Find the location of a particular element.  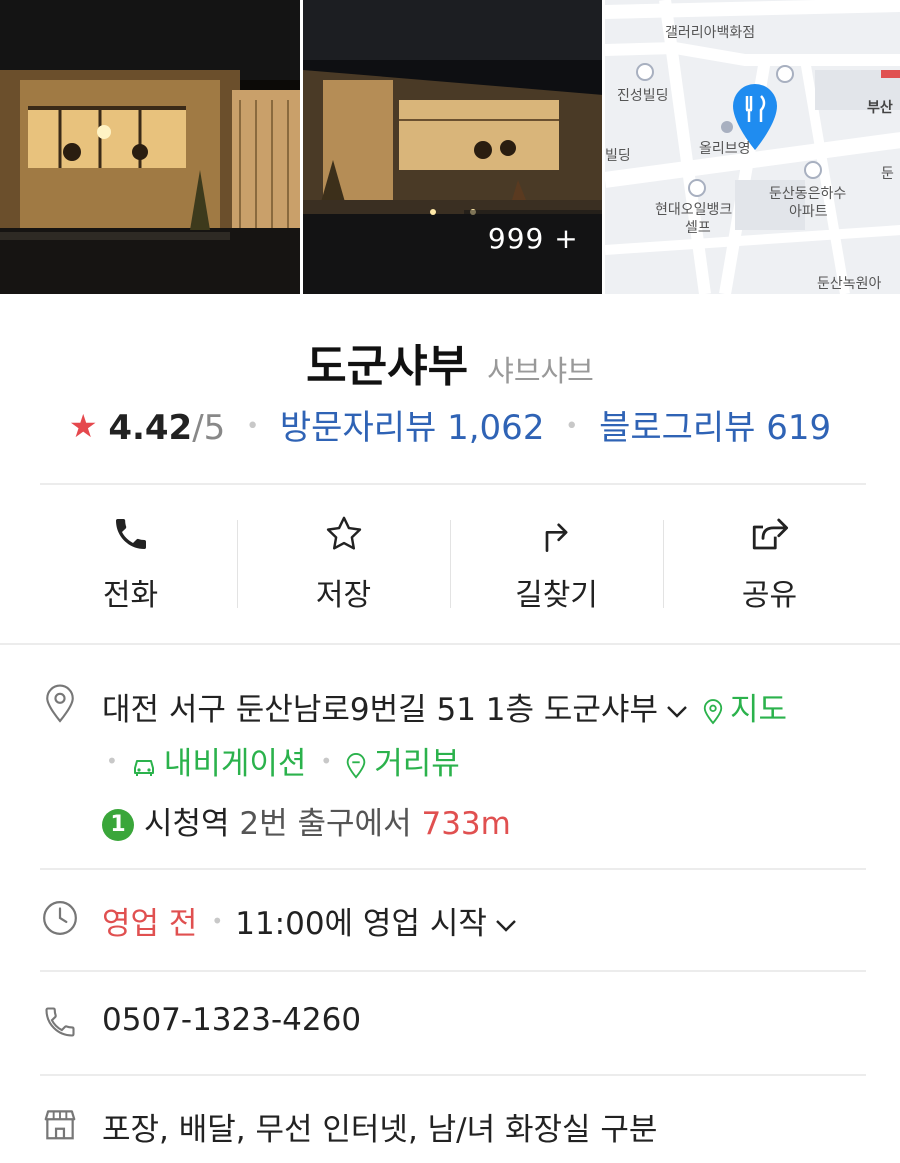

call-label: 전화 is located at coordinates (130, 595).